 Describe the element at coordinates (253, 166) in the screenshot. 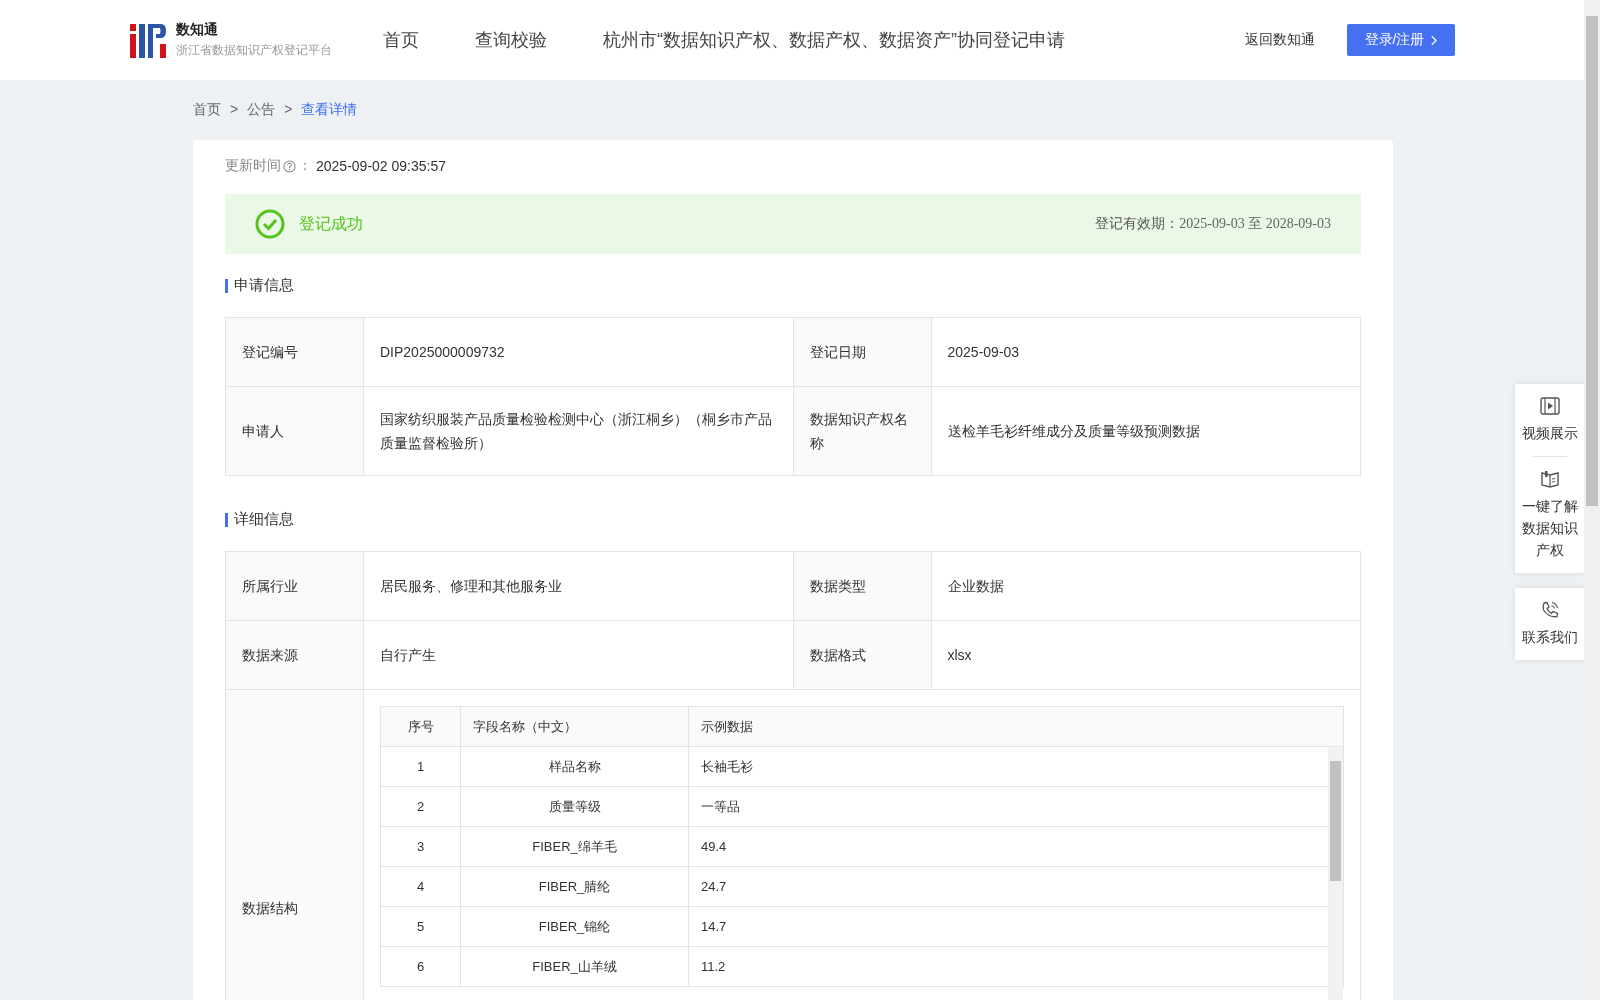

I see `update-time-label: 更新时间` at that location.